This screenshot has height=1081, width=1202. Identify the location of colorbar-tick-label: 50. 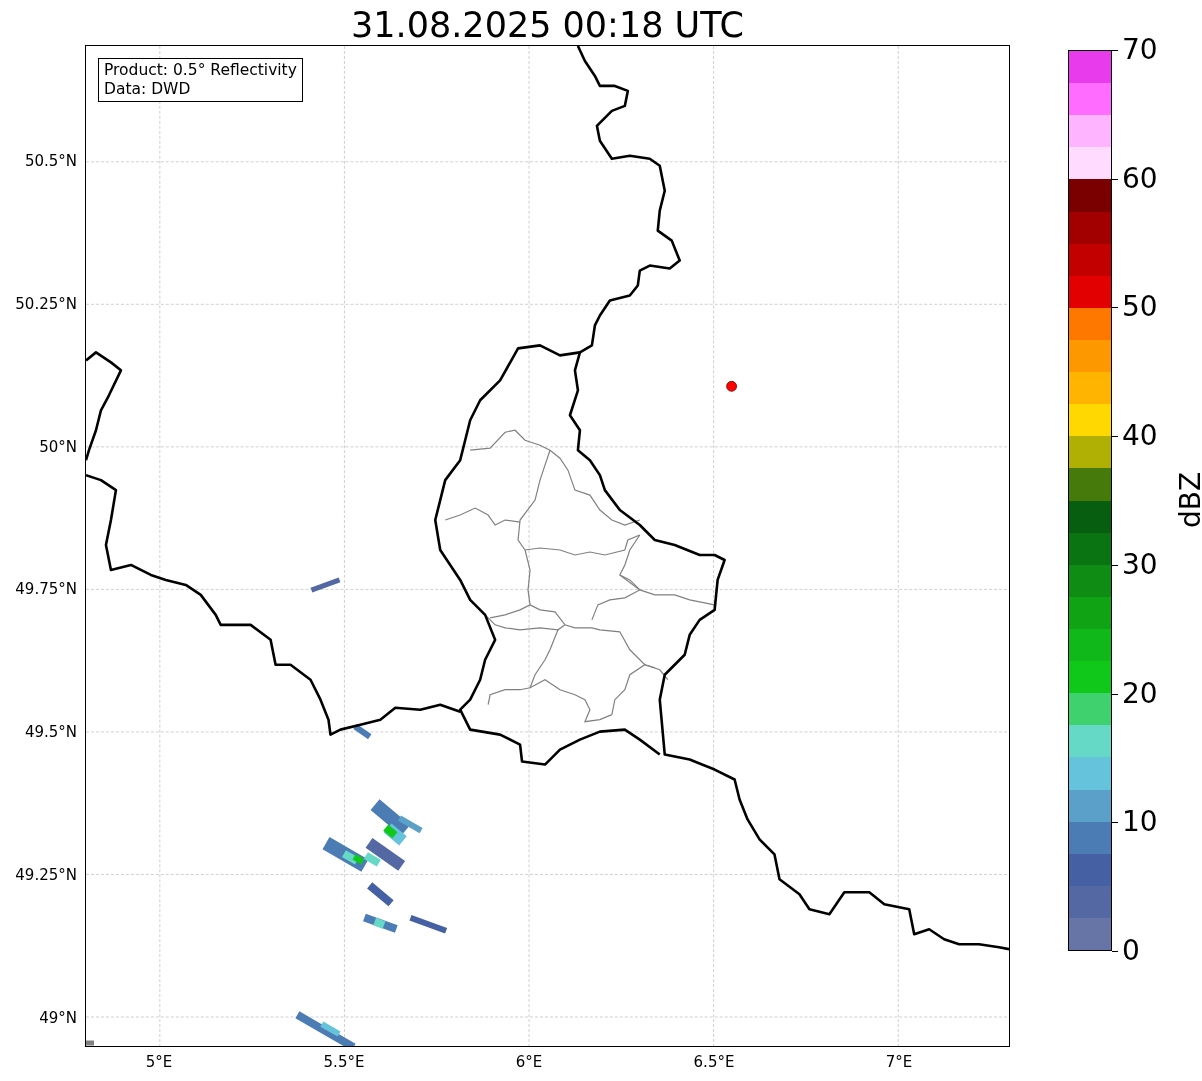
(1140, 307).